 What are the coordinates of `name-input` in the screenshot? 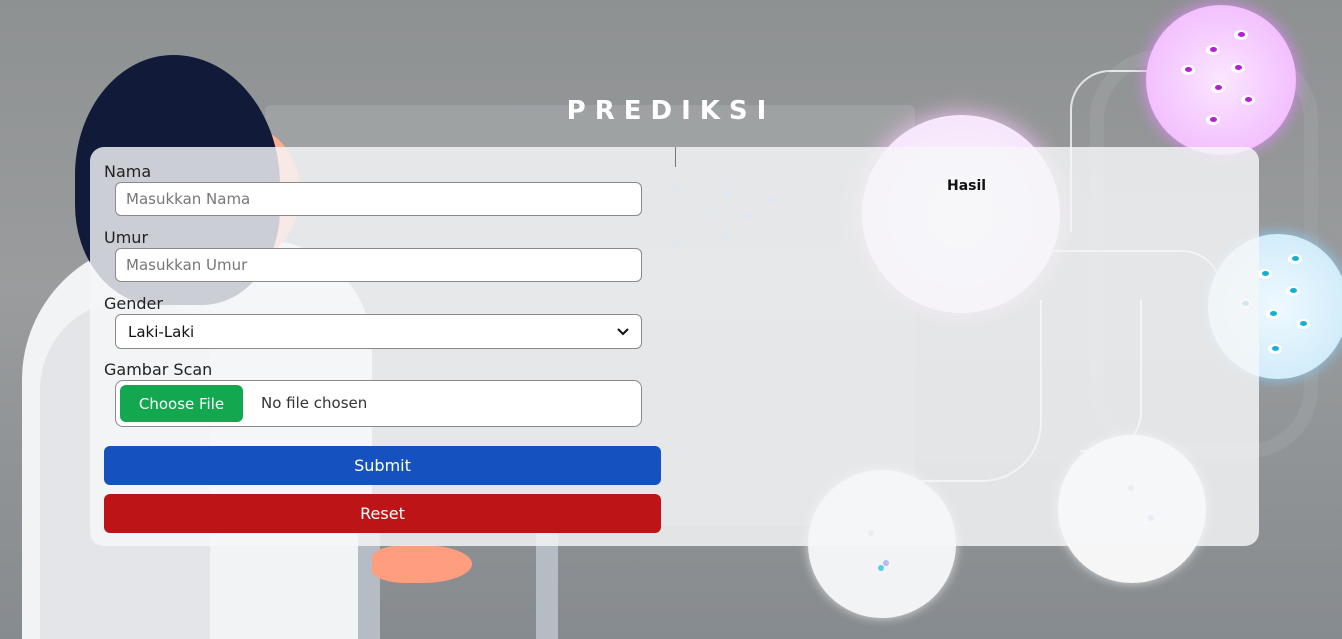 It's located at (378, 199).